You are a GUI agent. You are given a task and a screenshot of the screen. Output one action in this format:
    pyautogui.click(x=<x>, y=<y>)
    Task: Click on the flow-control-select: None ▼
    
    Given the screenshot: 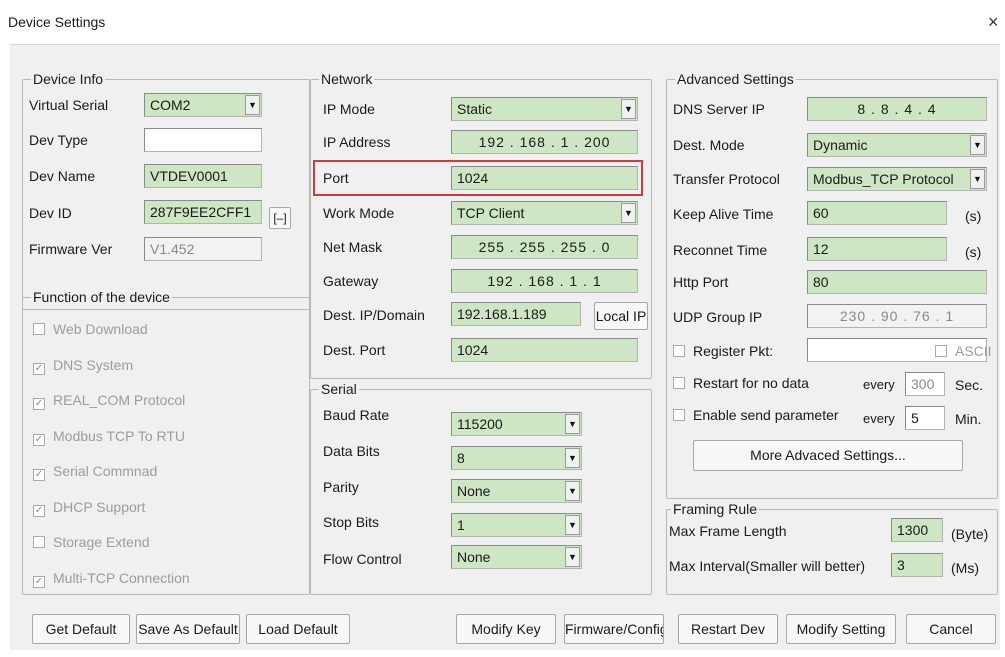 What is the action you would take?
    pyautogui.click(x=516, y=557)
    